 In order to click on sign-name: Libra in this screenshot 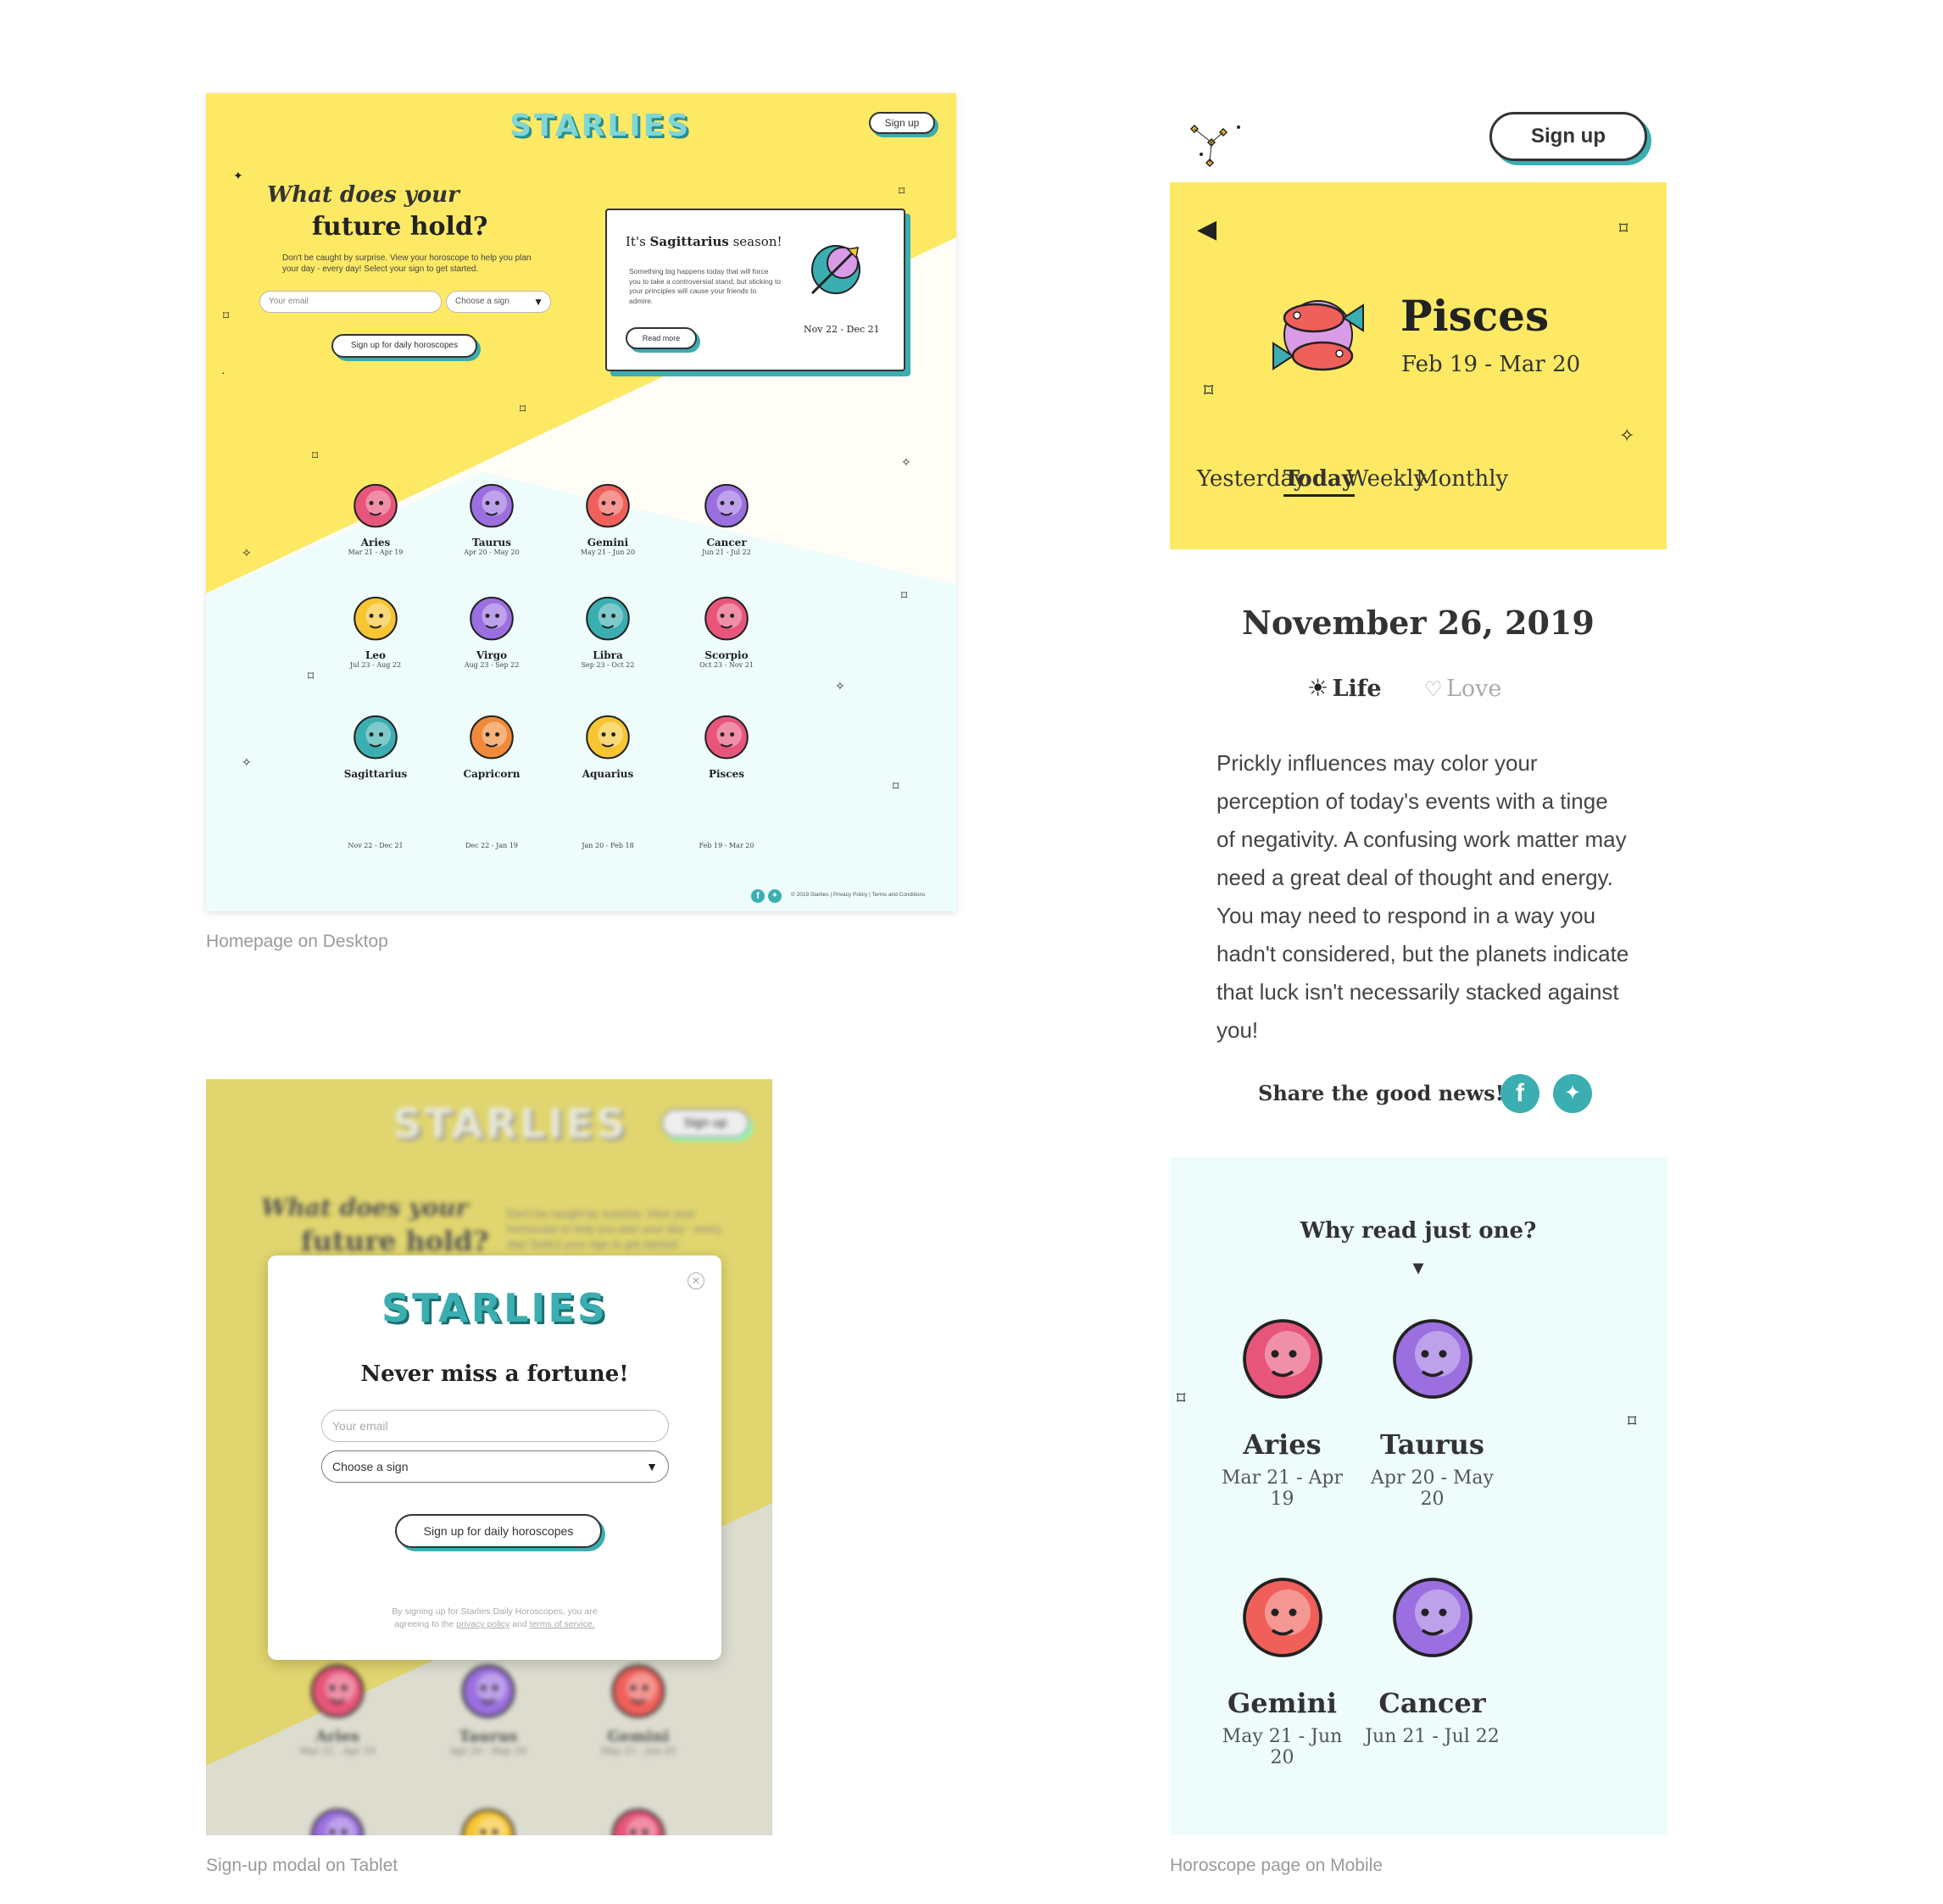, I will do `click(608, 655)`.